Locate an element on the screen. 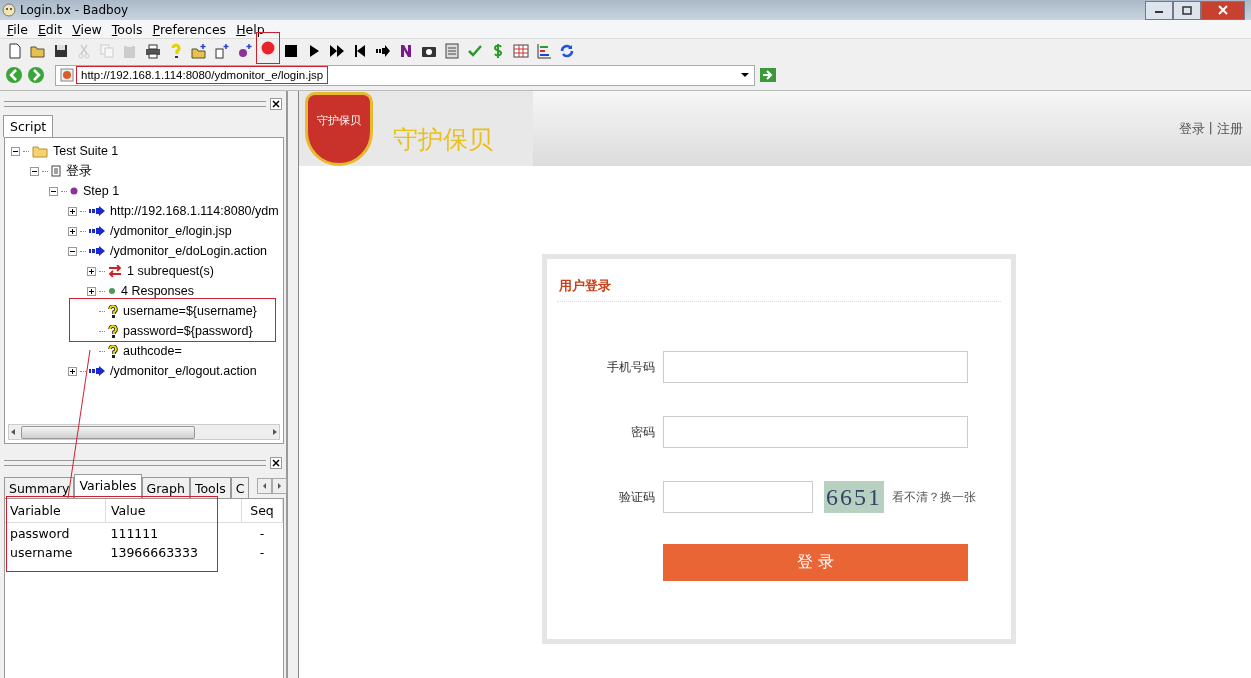 This screenshot has height=678, width=1251. field-label: 手机号码 is located at coordinates (631, 367).